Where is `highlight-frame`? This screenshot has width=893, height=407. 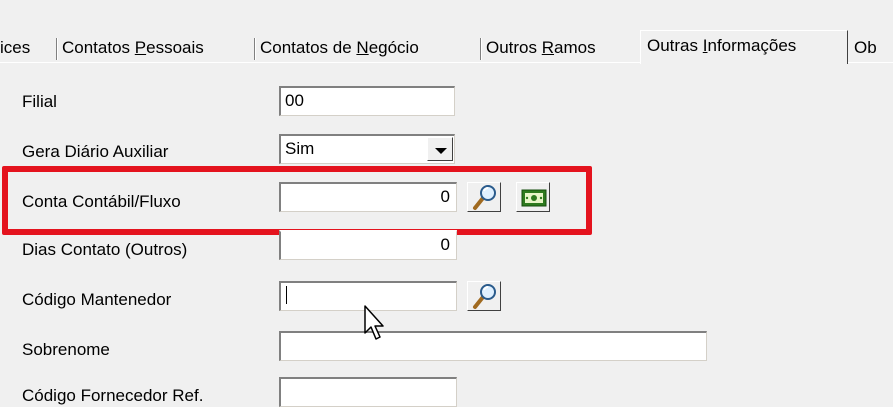
highlight-frame is located at coordinates (297, 200).